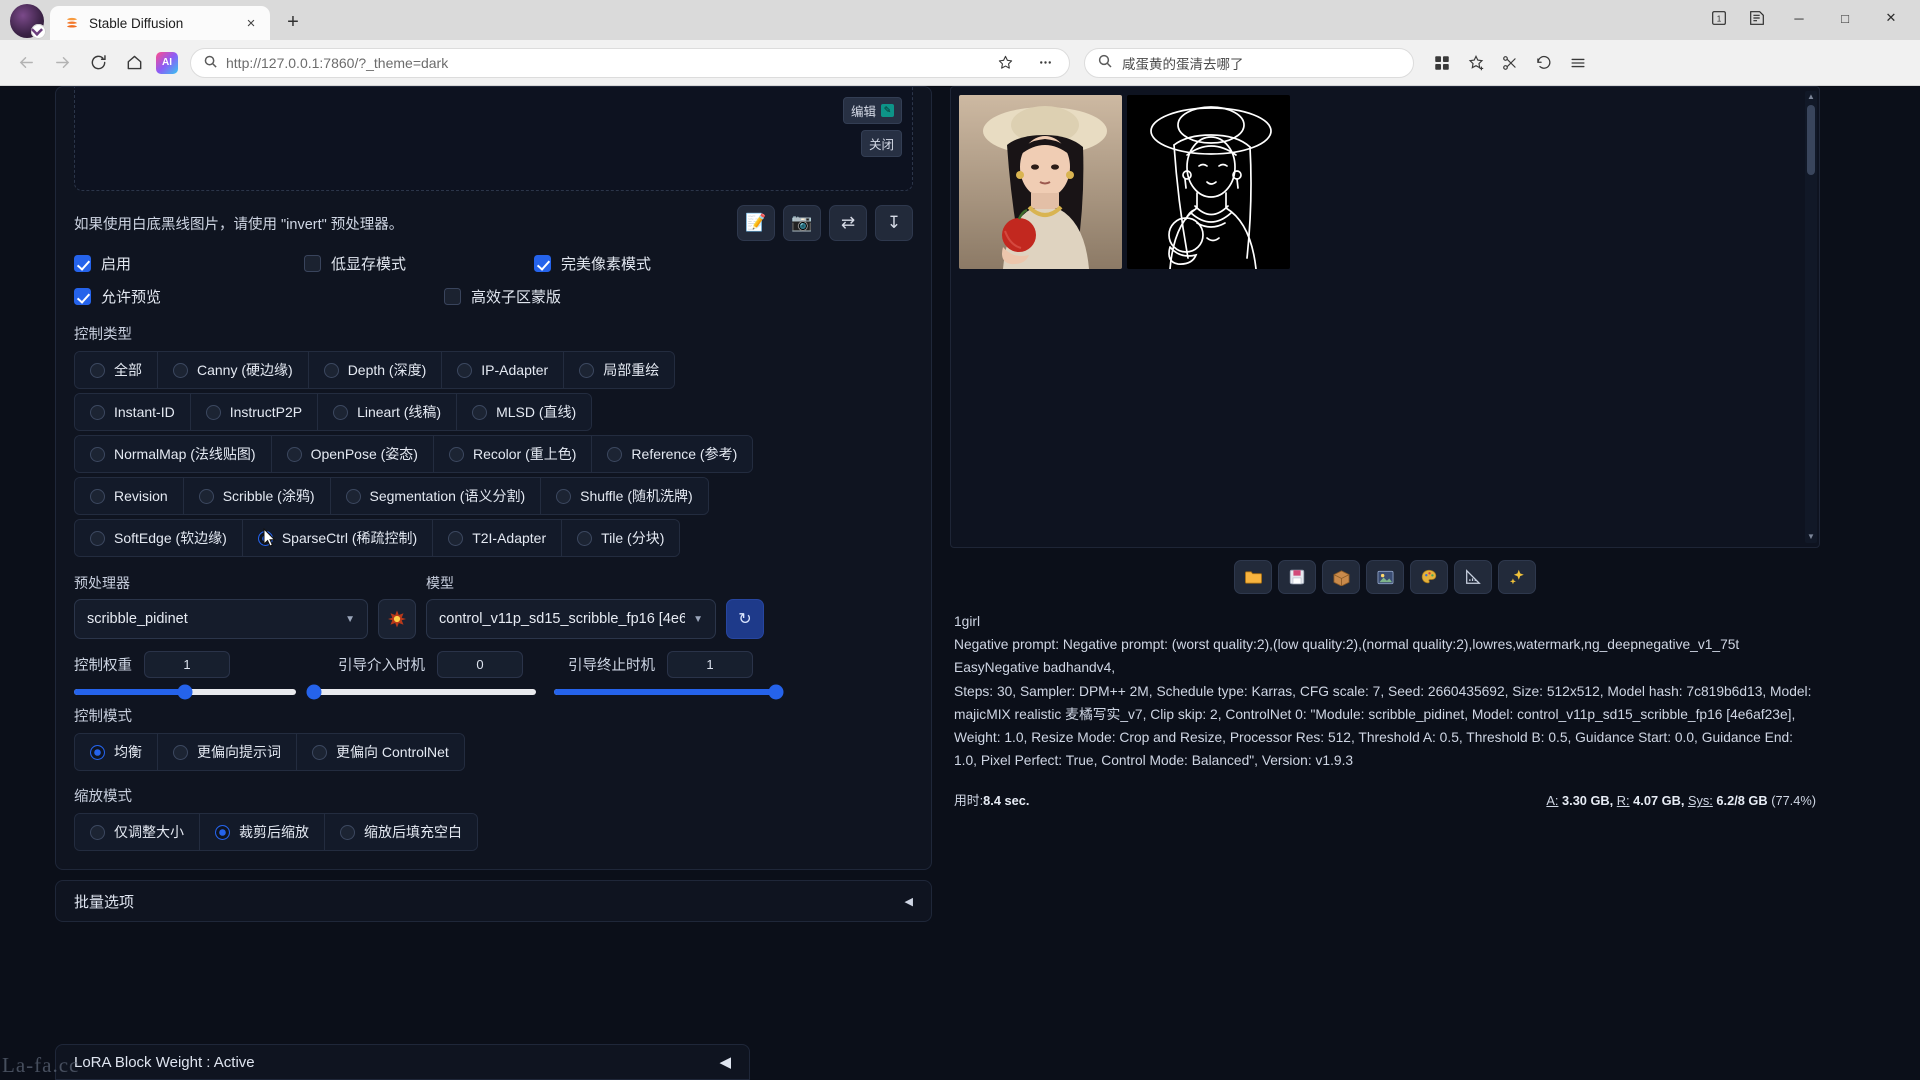 This screenshot has height=1080, width=1920. I want to click on bookmark-star-icon, so click(1005, 63).